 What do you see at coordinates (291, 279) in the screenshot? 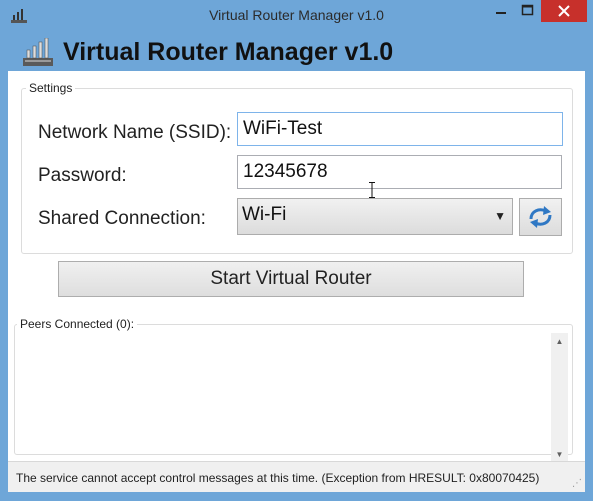
I see `start-virtual-router-button: Start Virtual Router` at bounding box center [291, 279].